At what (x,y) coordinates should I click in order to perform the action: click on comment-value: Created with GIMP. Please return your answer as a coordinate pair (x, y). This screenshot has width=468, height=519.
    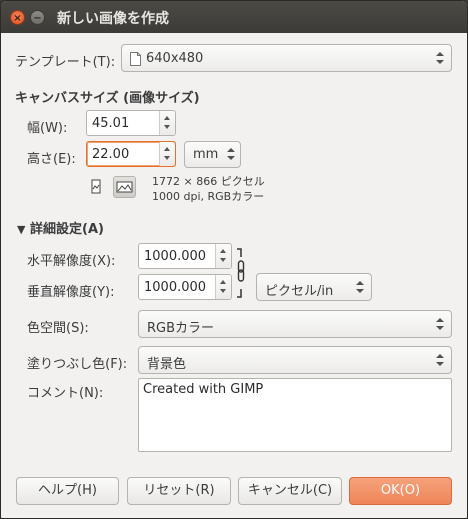
    Looking at the image, I should click on (203, 389).